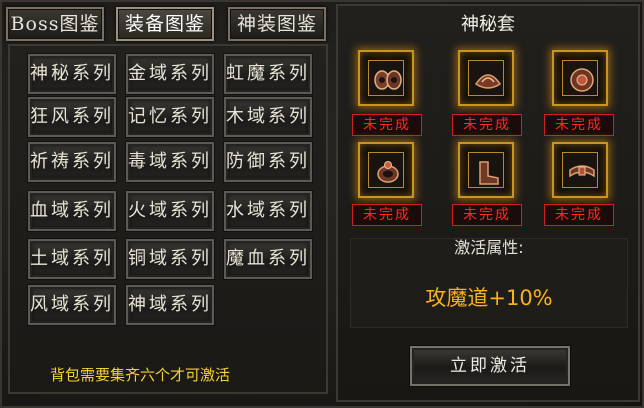  I want to click on item-status-helmet: 未完成, so click(487, 125).